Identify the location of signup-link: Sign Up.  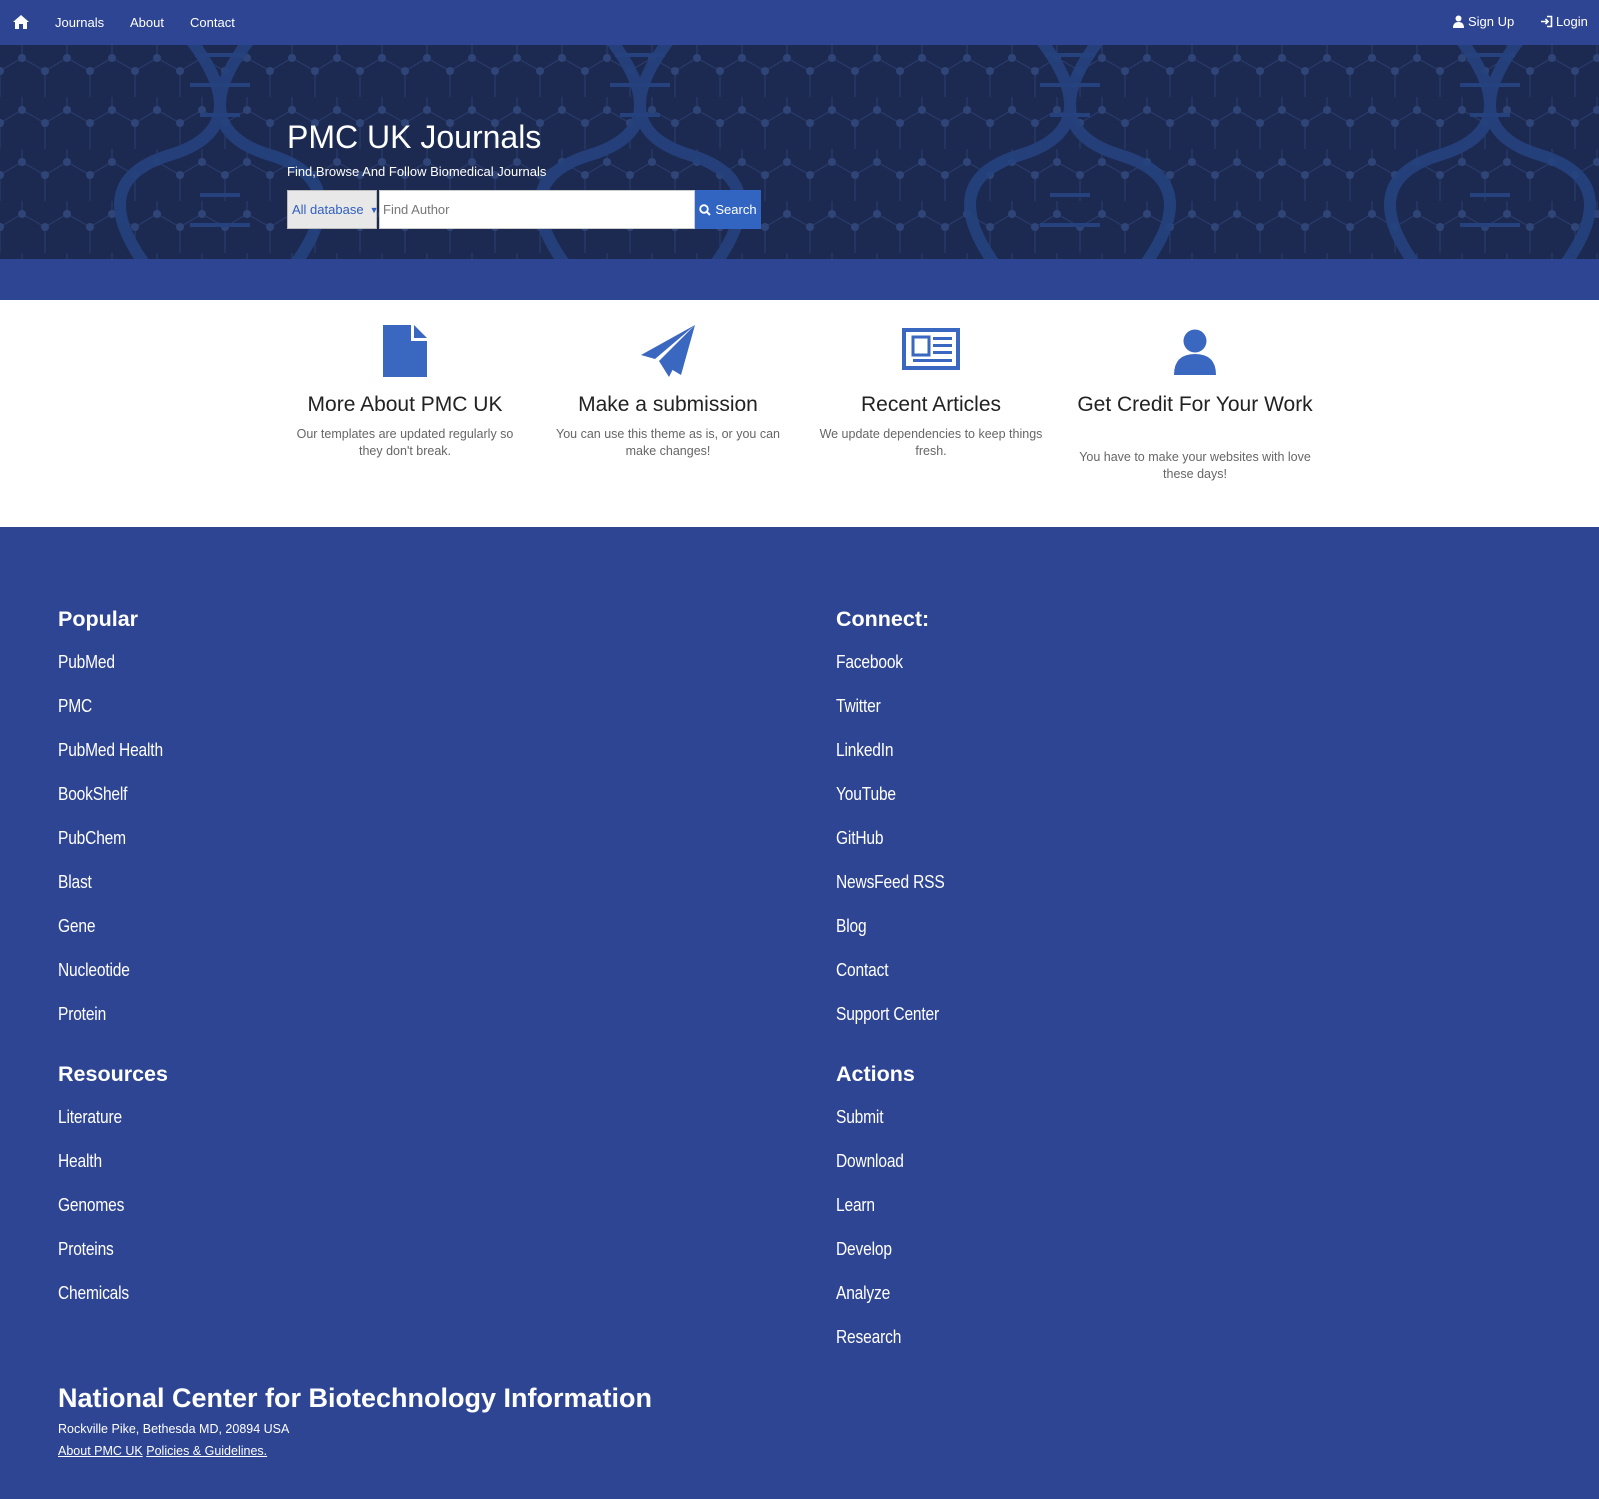
(1483, 21).